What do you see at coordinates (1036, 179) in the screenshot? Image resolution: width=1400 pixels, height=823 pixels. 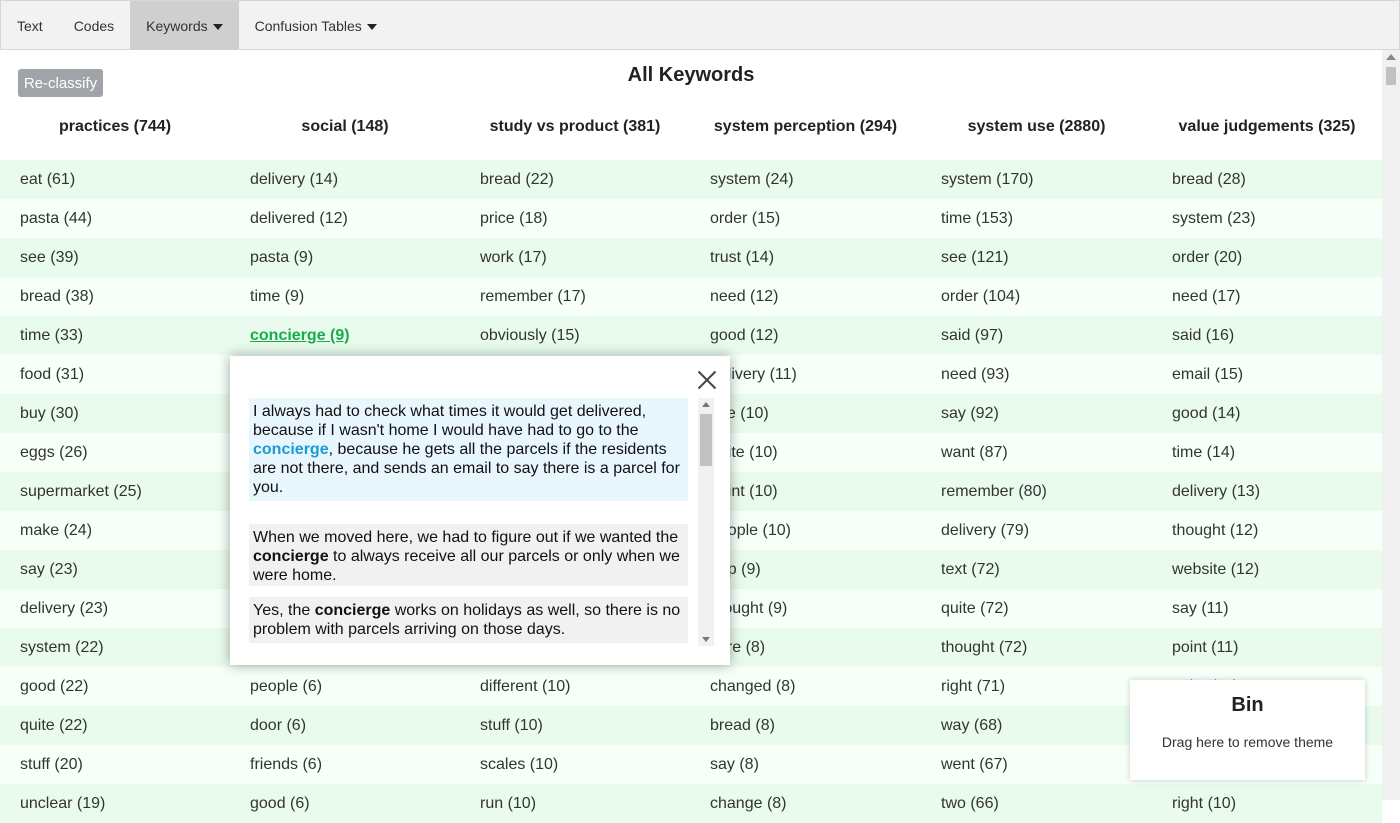 I see `keyword-item: system (170)` at bounding box center [1036, 179].